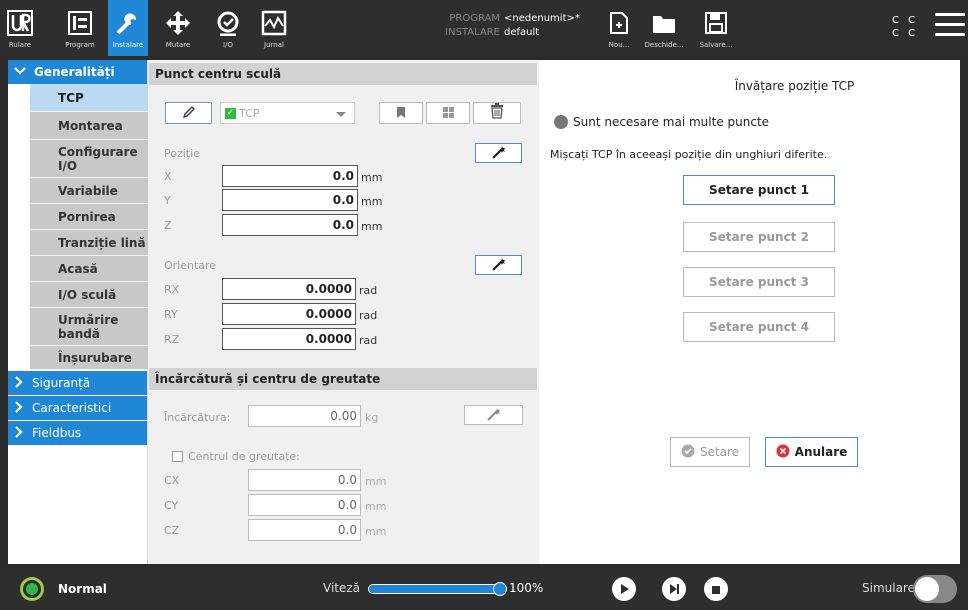  Describe the element at coordinates (274, 28) in the screenshot. I see `nav-log: Jurnal` at that location.